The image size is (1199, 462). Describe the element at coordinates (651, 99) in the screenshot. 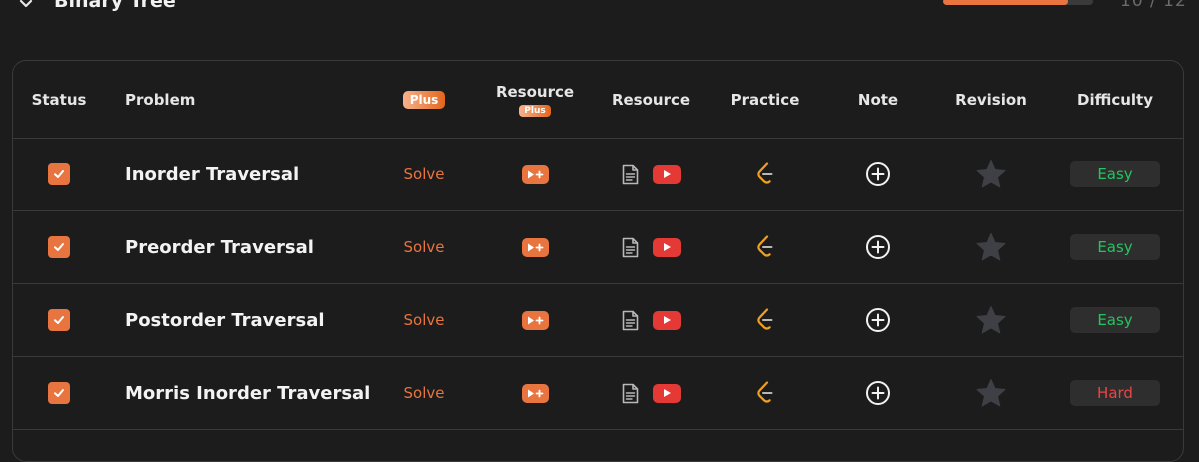

I see `header-resource: Resource` at that location.